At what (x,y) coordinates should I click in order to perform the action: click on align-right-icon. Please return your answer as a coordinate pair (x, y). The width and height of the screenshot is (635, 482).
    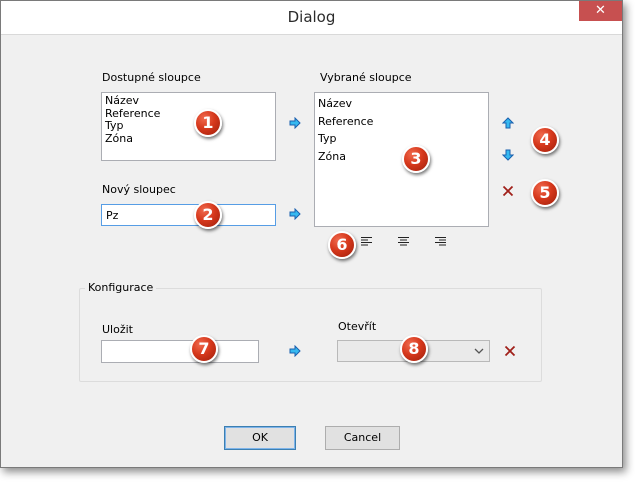
    Looking at the image, I should click on (440, 241).